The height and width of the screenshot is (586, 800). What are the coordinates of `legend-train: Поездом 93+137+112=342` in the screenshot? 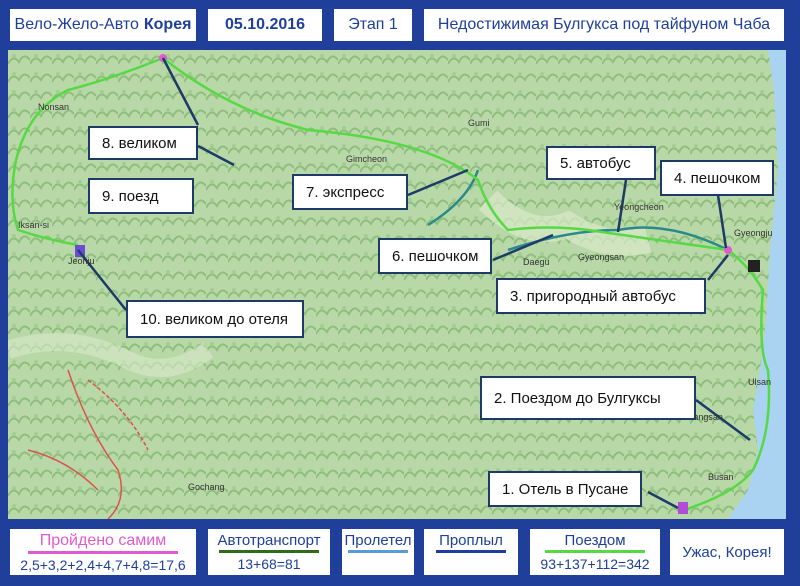 It's located at (595, 552).